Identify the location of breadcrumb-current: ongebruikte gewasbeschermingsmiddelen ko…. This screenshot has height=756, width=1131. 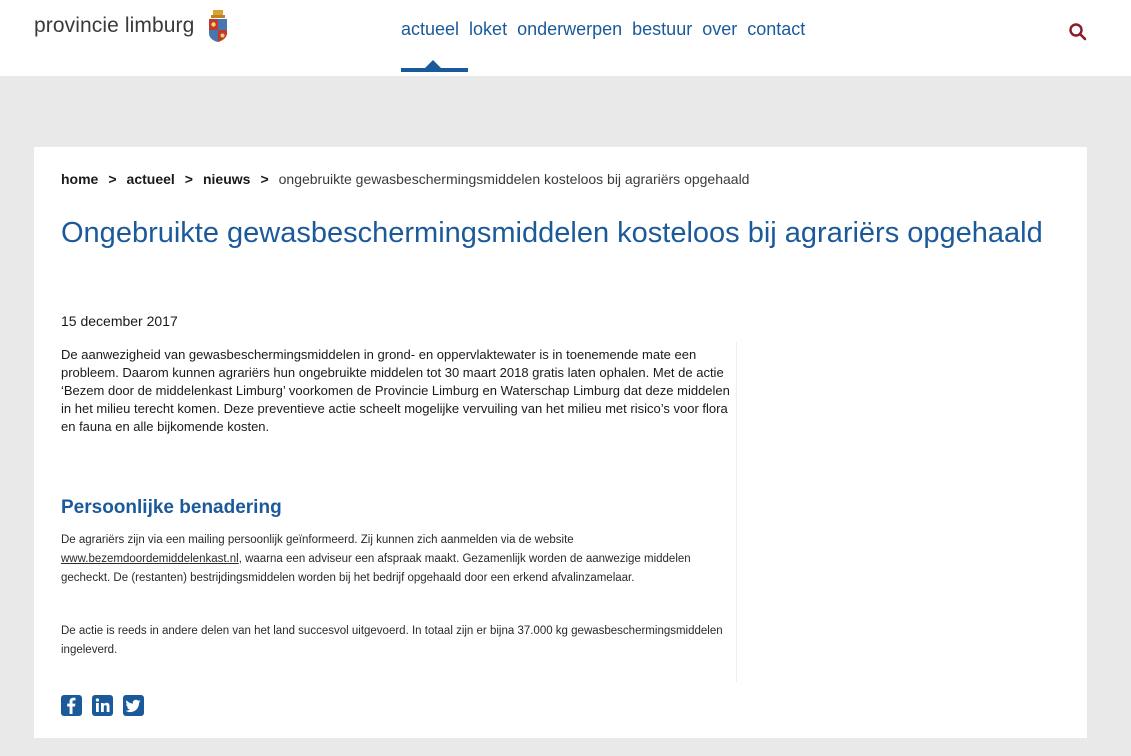
(514, 179).